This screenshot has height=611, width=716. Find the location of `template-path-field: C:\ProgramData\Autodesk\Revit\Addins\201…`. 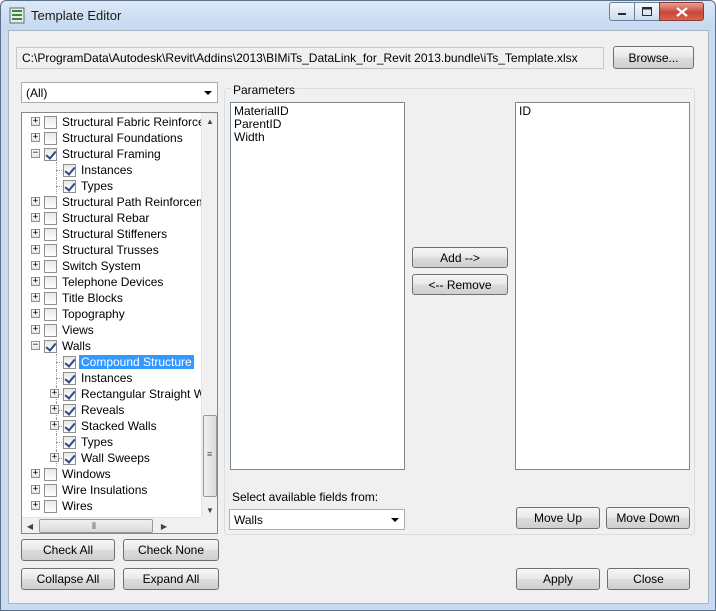

template-path-field: C:\ProgramData\Autodesk\Revit\Addins\201… is located at coordinates (310, 58).